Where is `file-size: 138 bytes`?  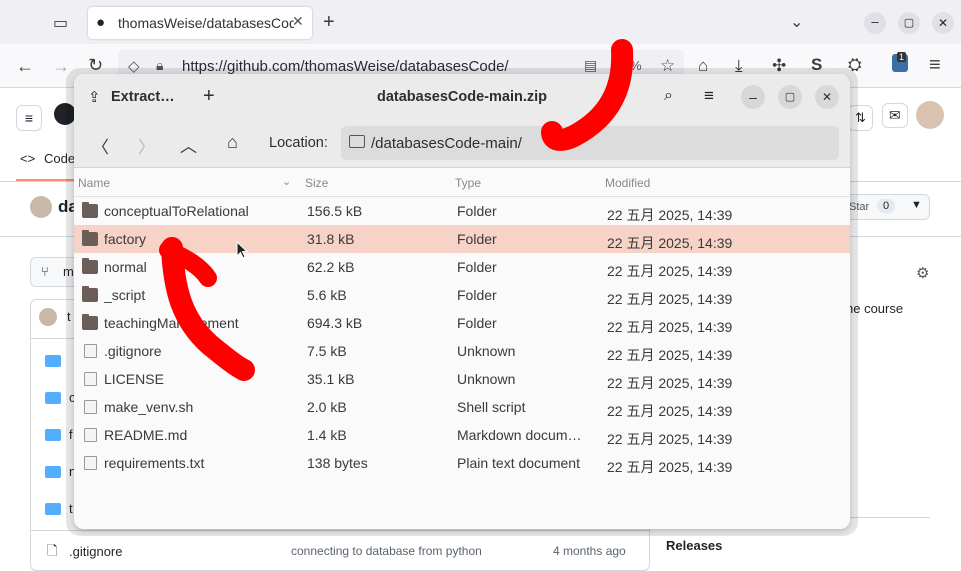
file-size: 138 bytes is located at coordinates (337, 463).